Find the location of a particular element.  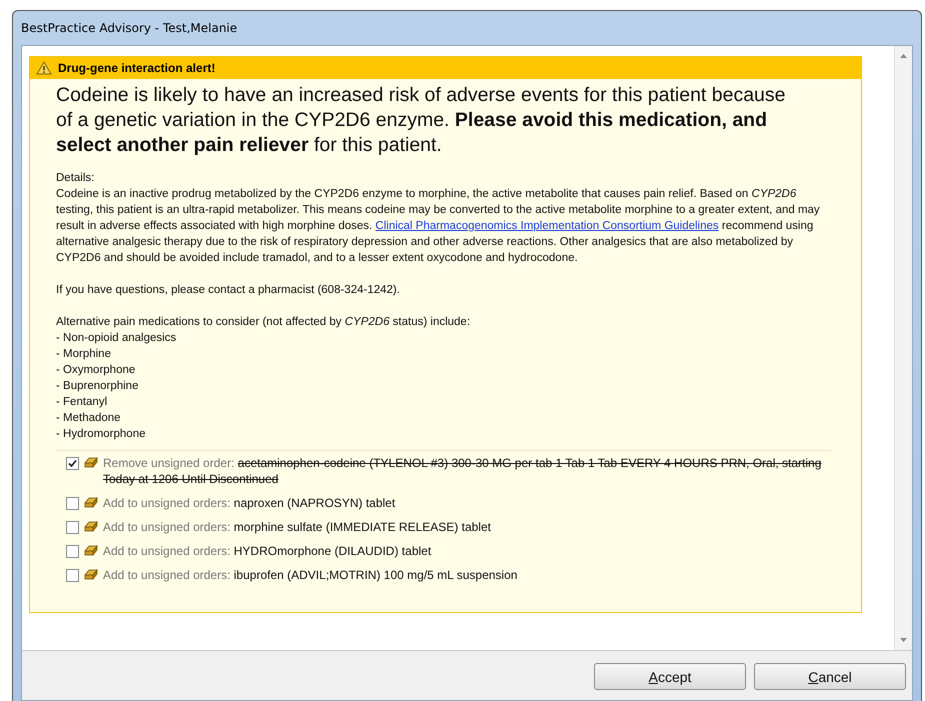

order-text: Remove unsigned order: acetaminophen-codeine (TYLENOL #3) 300-30 MG per tab 1 Tab 1 Tab EVERY 4 HOURS PRN, Oral, starting Today at 1206 Until Discontinued is located at coordinates (462, 471).